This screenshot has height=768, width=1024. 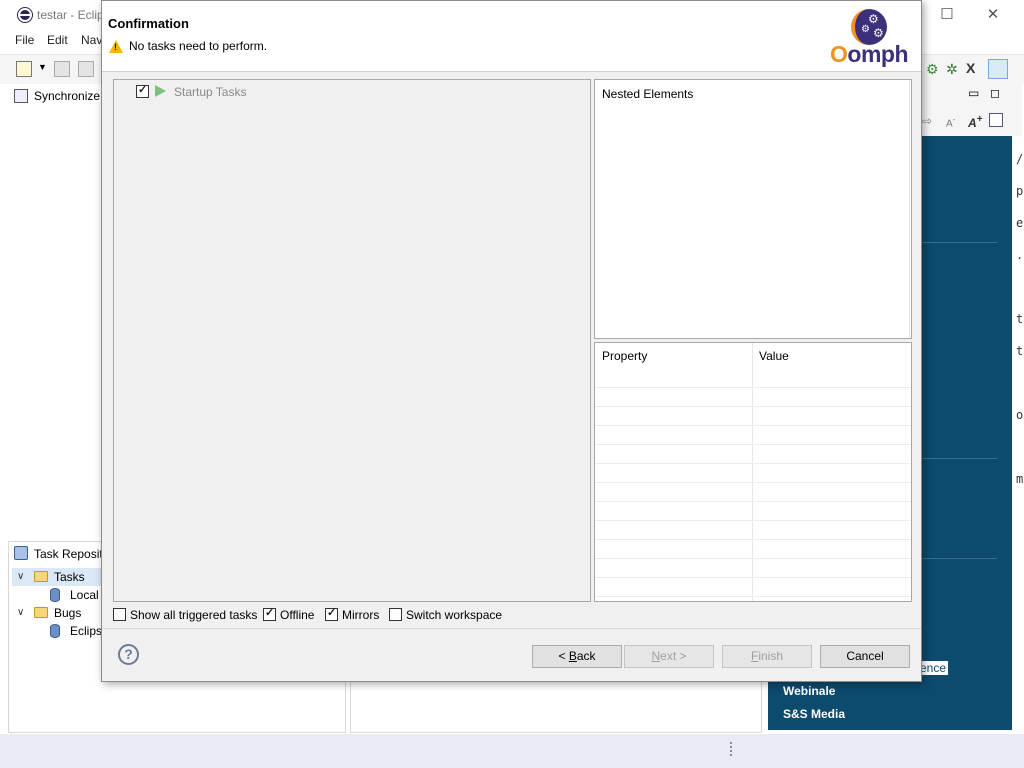 What do you see at coordinates (269, 613) in the screenshot?
I see `offline-checkbox` at bounding box center [269, 613].